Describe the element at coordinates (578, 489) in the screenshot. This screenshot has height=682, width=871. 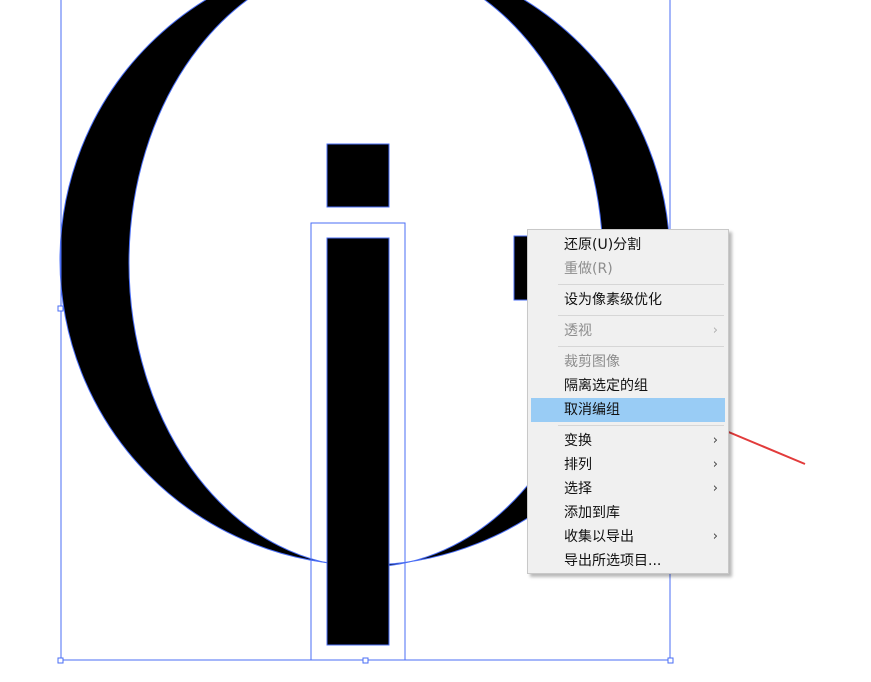
I see `menu-item-label: 选择` at that location.